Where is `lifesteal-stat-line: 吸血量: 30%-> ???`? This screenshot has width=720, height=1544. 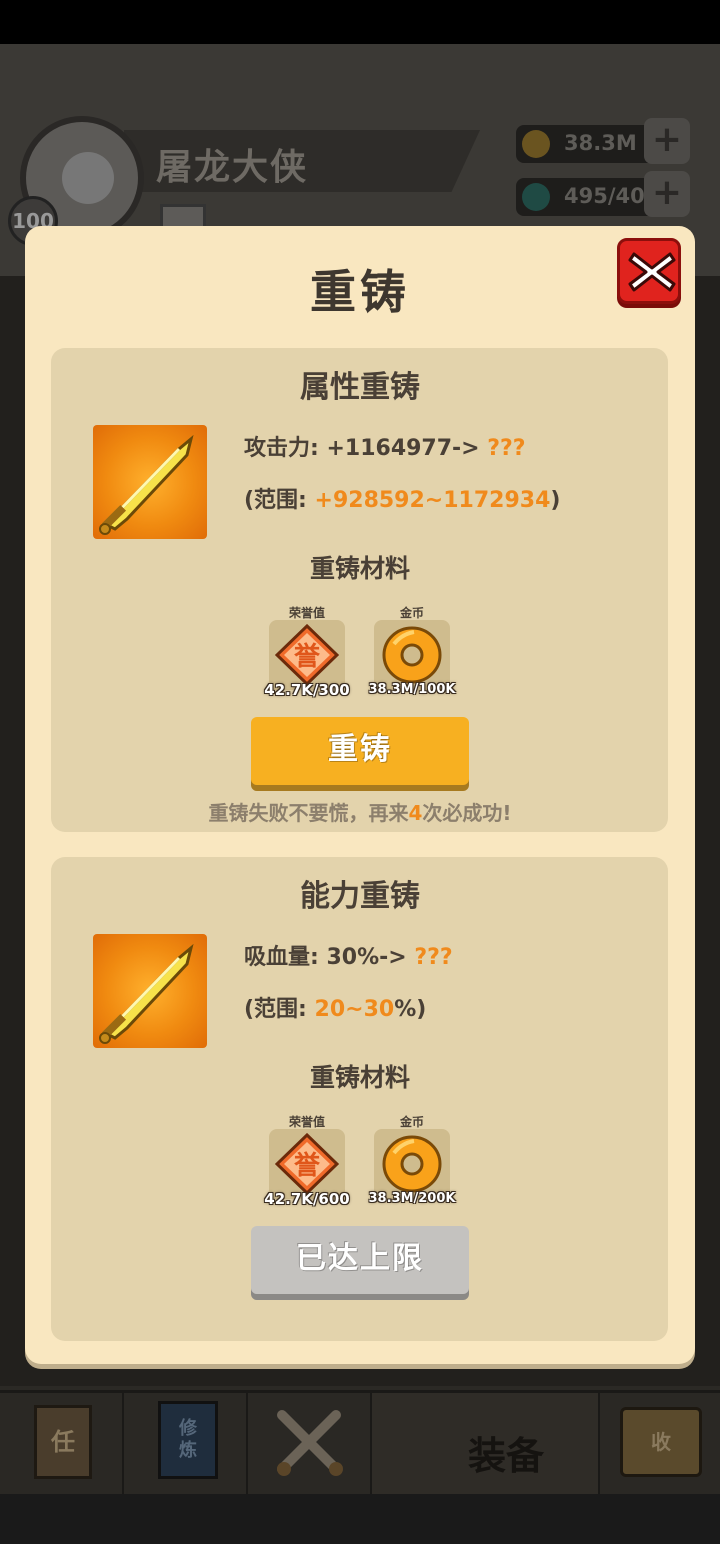 lifesteal-stat-line: 吸血量: 30%-> ??? is located at coordinates (348, 955).